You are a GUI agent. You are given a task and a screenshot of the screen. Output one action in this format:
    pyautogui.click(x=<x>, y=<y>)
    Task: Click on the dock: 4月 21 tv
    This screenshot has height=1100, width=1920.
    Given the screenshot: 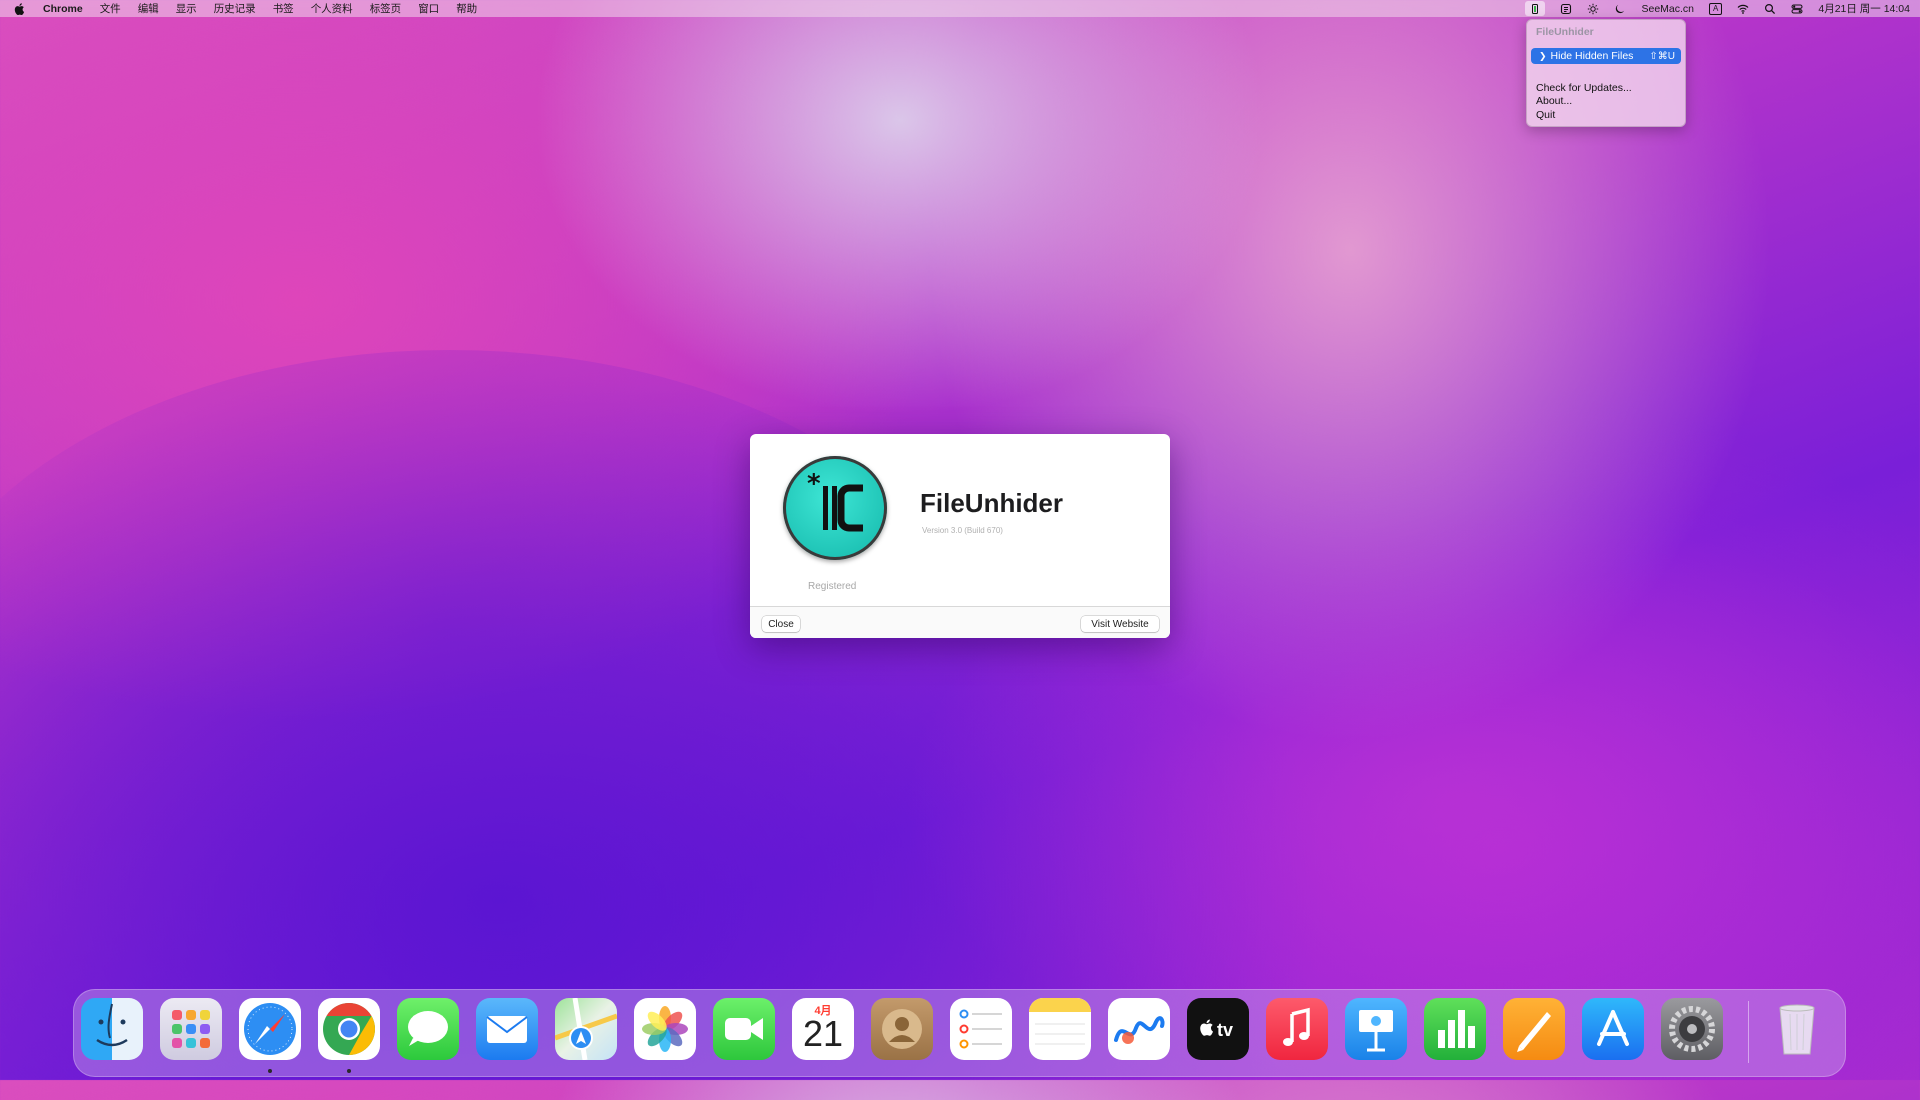 What is the action you would take?
    pyautogui.click(x=959, y=1033)
    